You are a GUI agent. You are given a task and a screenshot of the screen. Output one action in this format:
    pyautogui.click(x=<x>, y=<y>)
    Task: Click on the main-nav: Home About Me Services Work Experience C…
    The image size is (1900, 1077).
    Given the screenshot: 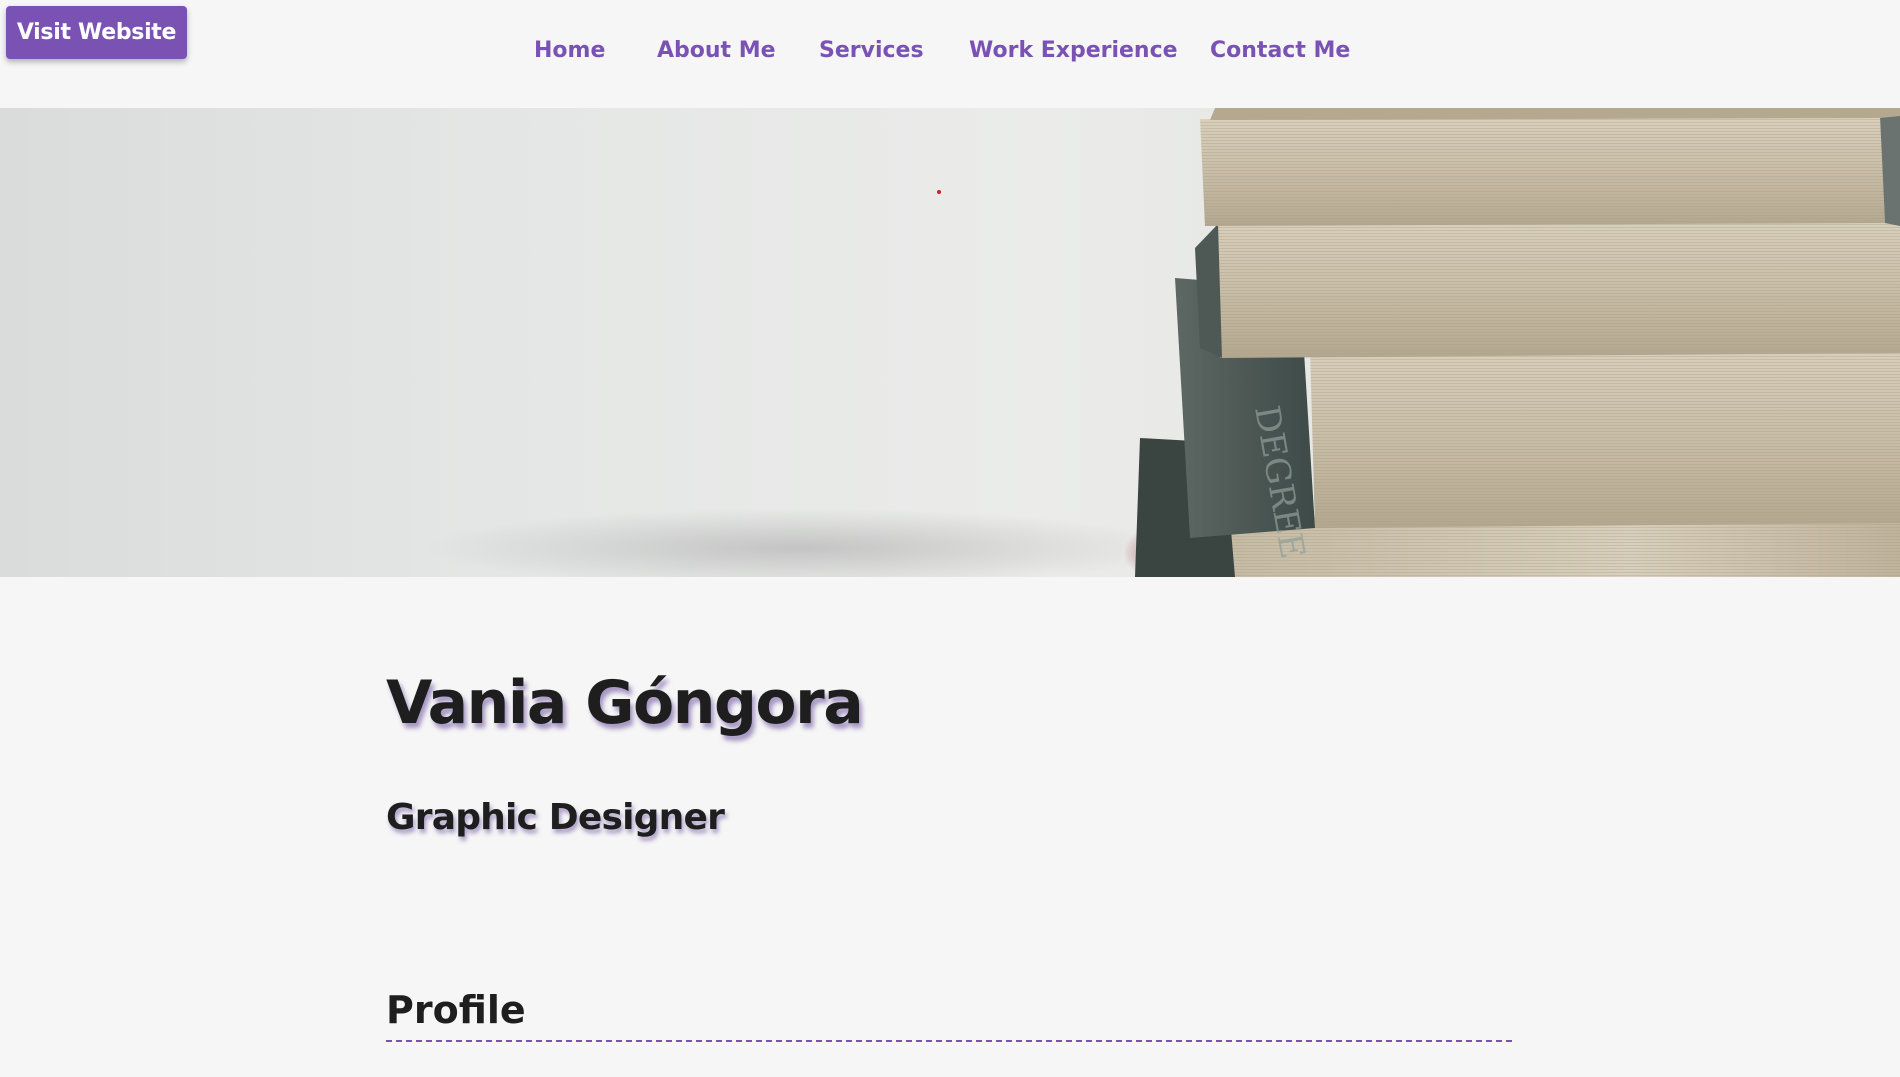 What is the action you would take?
    pyautogui.click(x=950, y=54)
    